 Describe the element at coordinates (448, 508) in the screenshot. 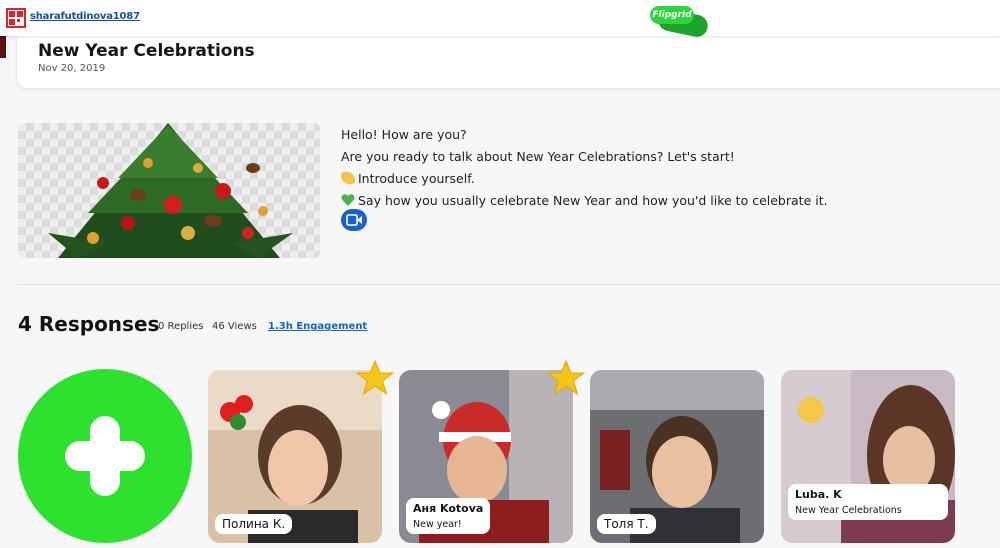

I see `responder-name: Аня Kotova` at that location.